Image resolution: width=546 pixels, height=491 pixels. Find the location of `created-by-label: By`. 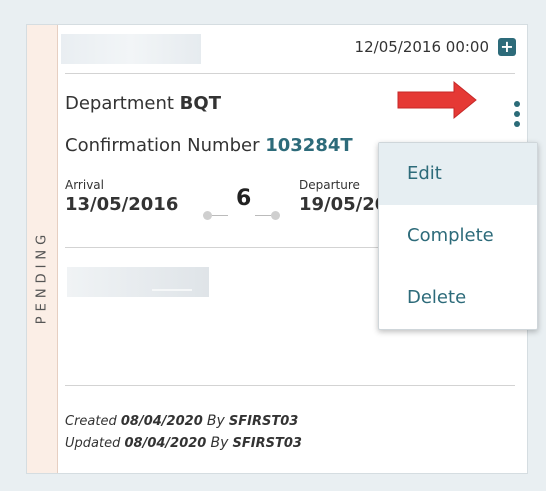

created-by-label: By is located at coordinates (215, 421).